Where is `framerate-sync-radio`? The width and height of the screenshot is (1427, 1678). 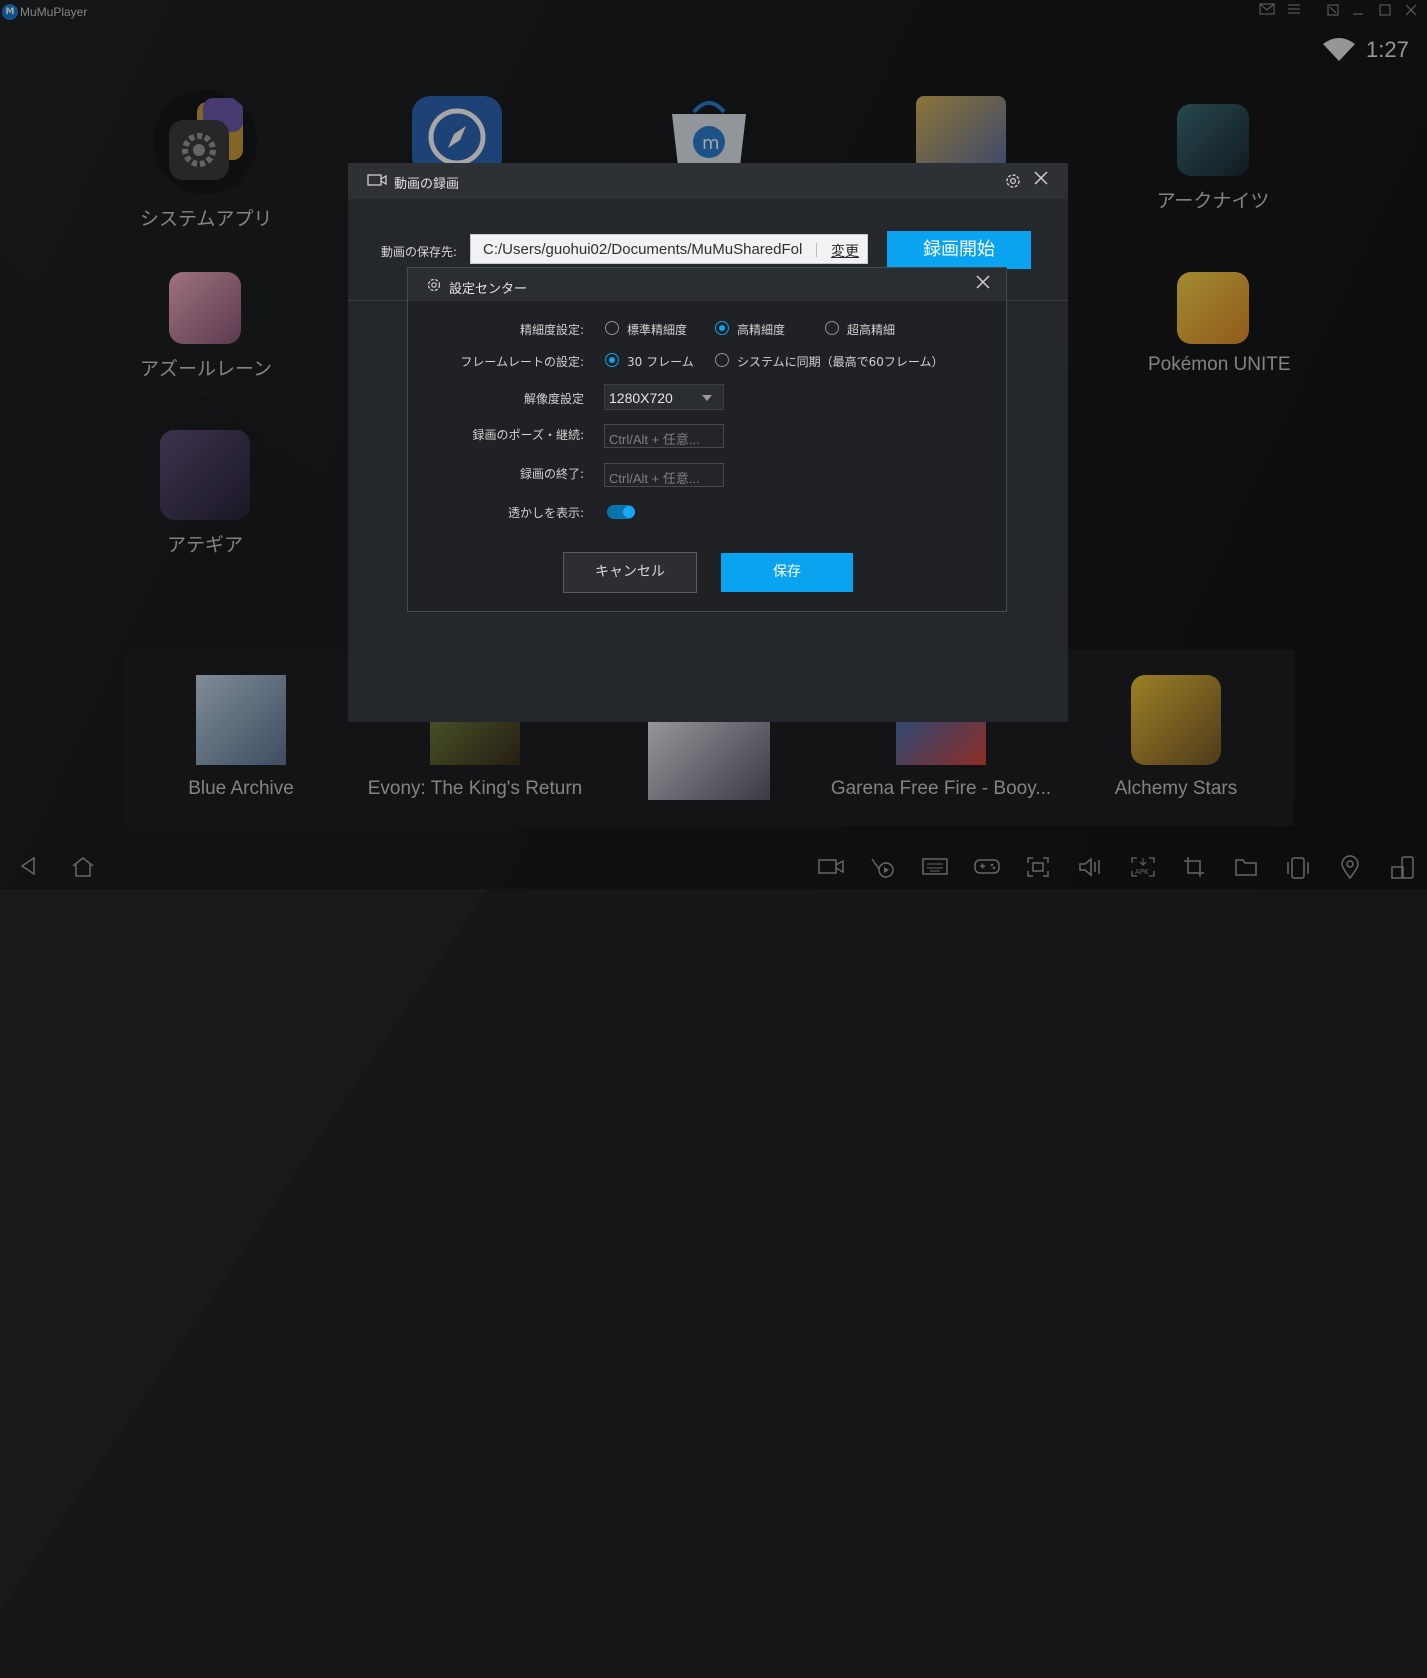 framerate-sync-radio is located at coordinates (722, 360).